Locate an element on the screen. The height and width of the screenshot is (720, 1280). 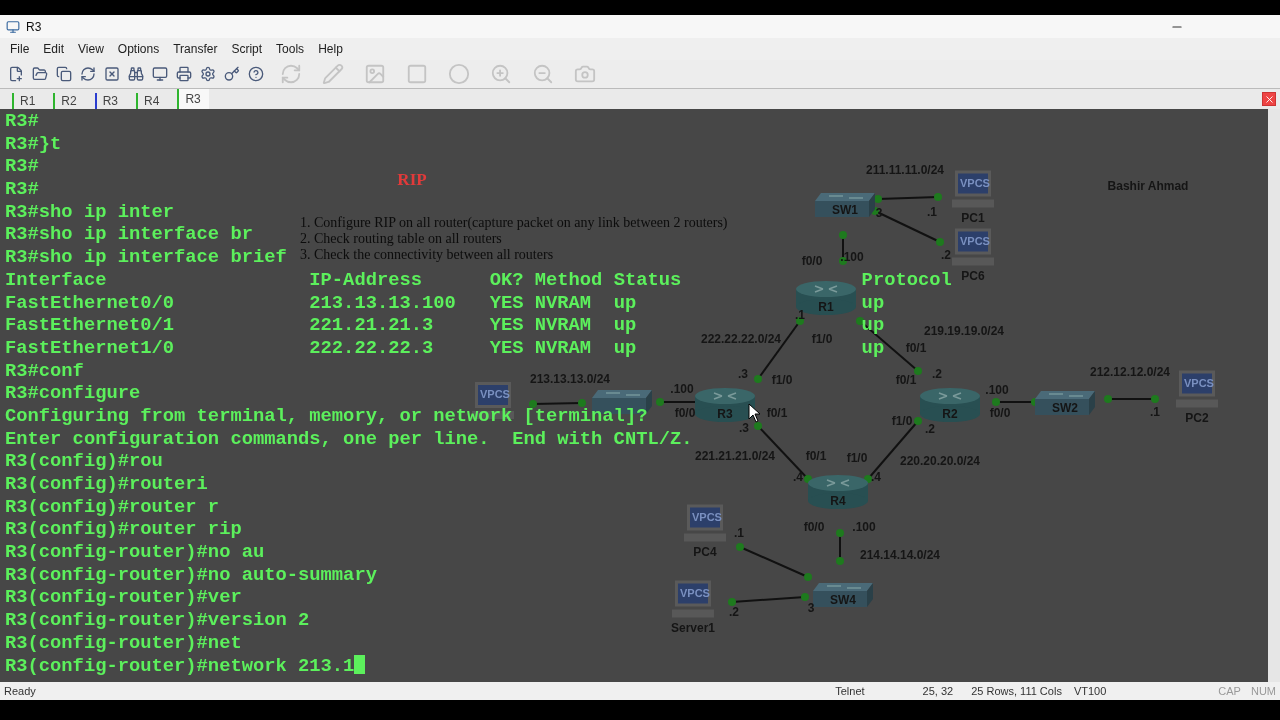
terminal-text: R3#conf is located at coordinates (44, 370).